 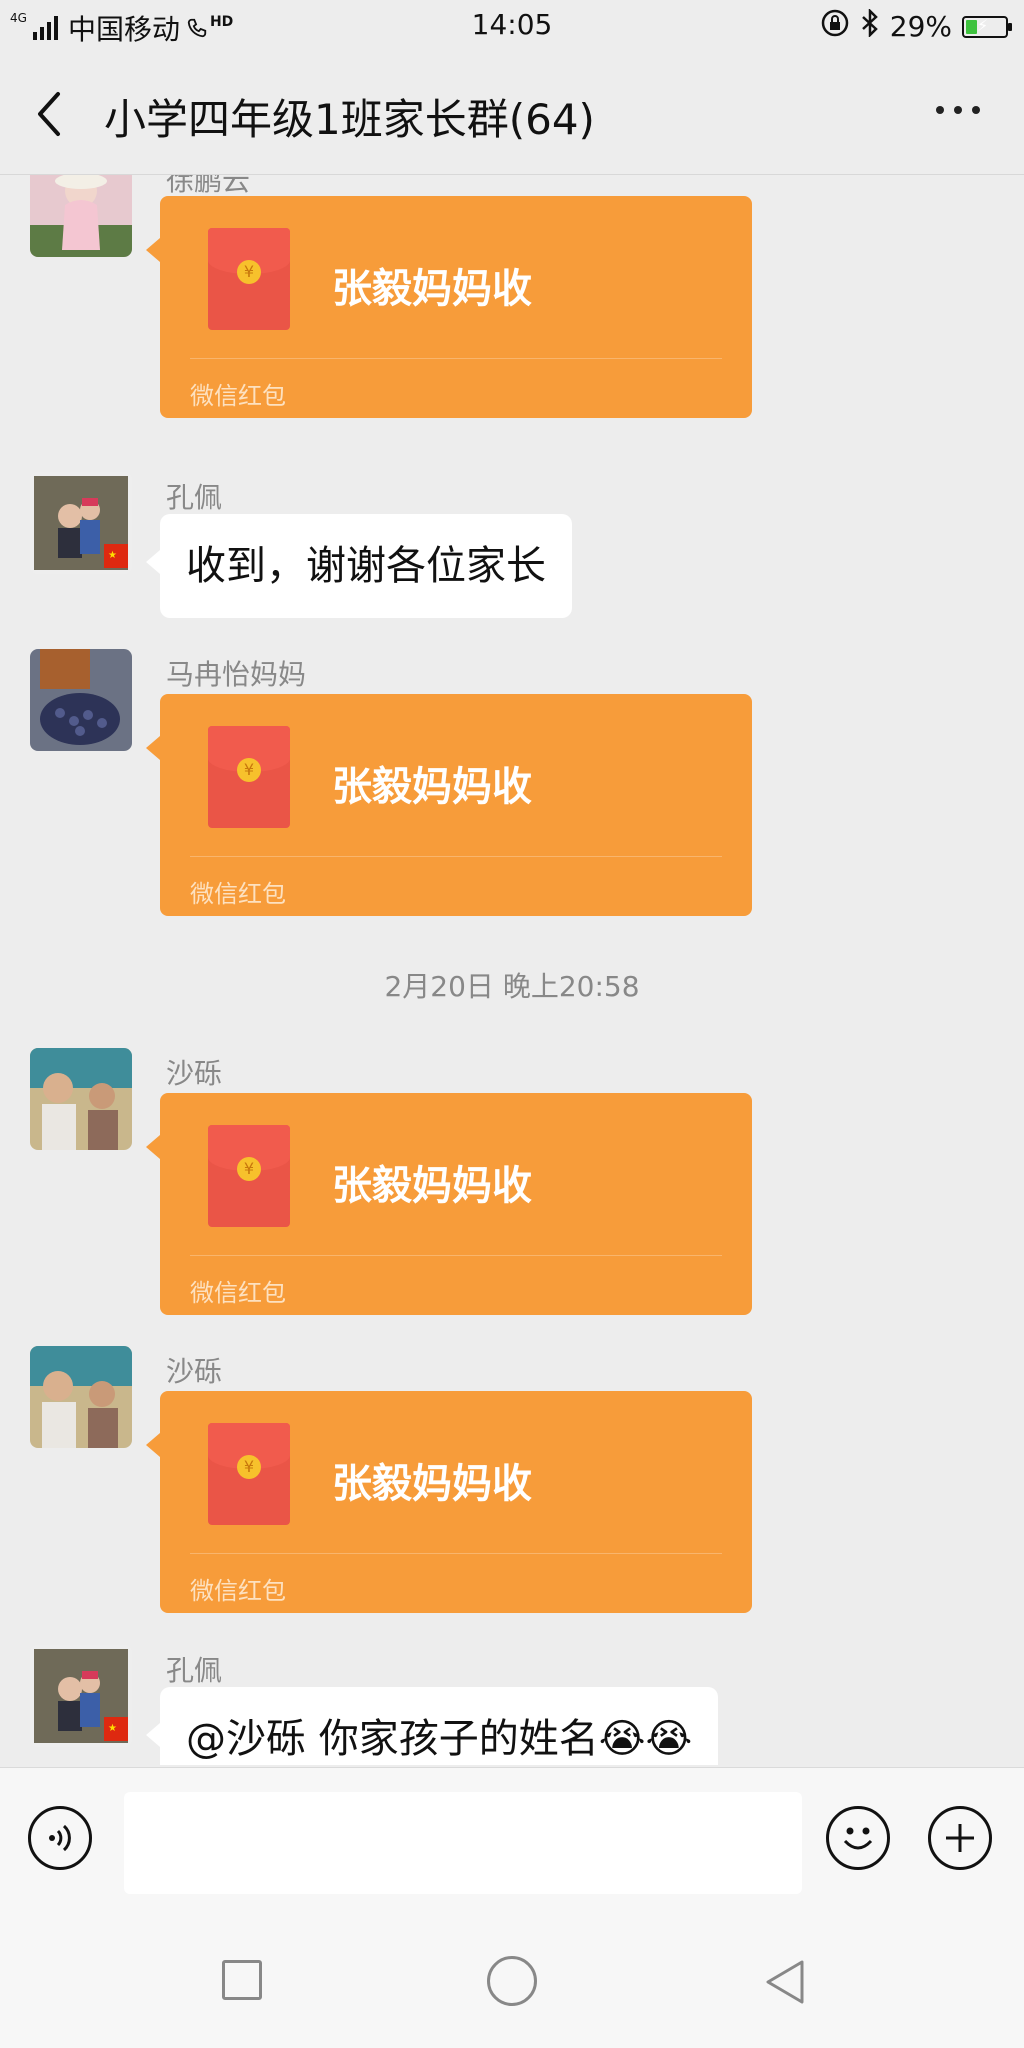 I want to click on emoji-icon, so click(x=858, y=1838).